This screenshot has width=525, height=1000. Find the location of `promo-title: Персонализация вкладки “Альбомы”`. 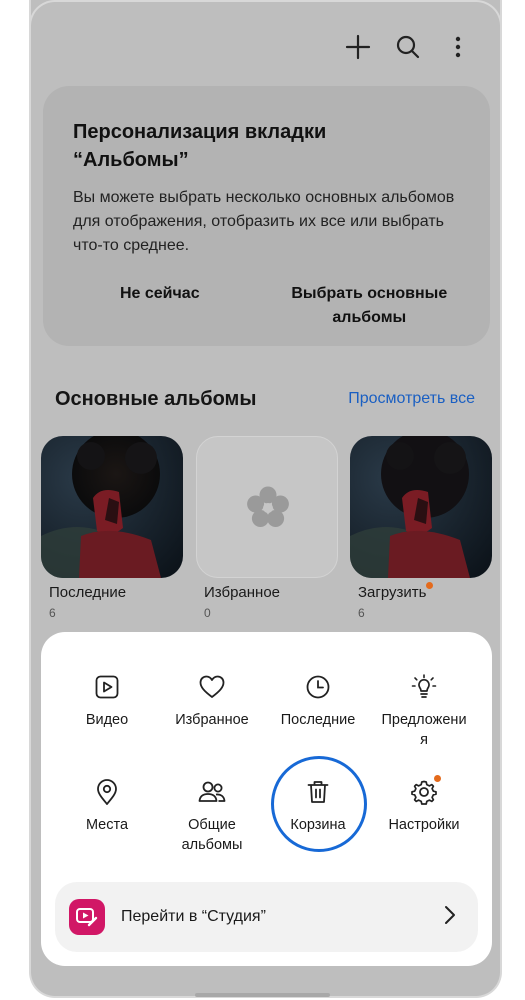

promo-title: Персонализация вкладки “Альбомы” is located at coordinates (266, 146).